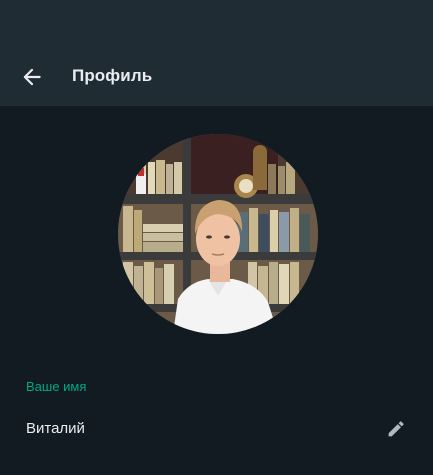 The height and width of the screenshot is (475, 433). I want to click on page-title: Профиль, so click(112, 75).